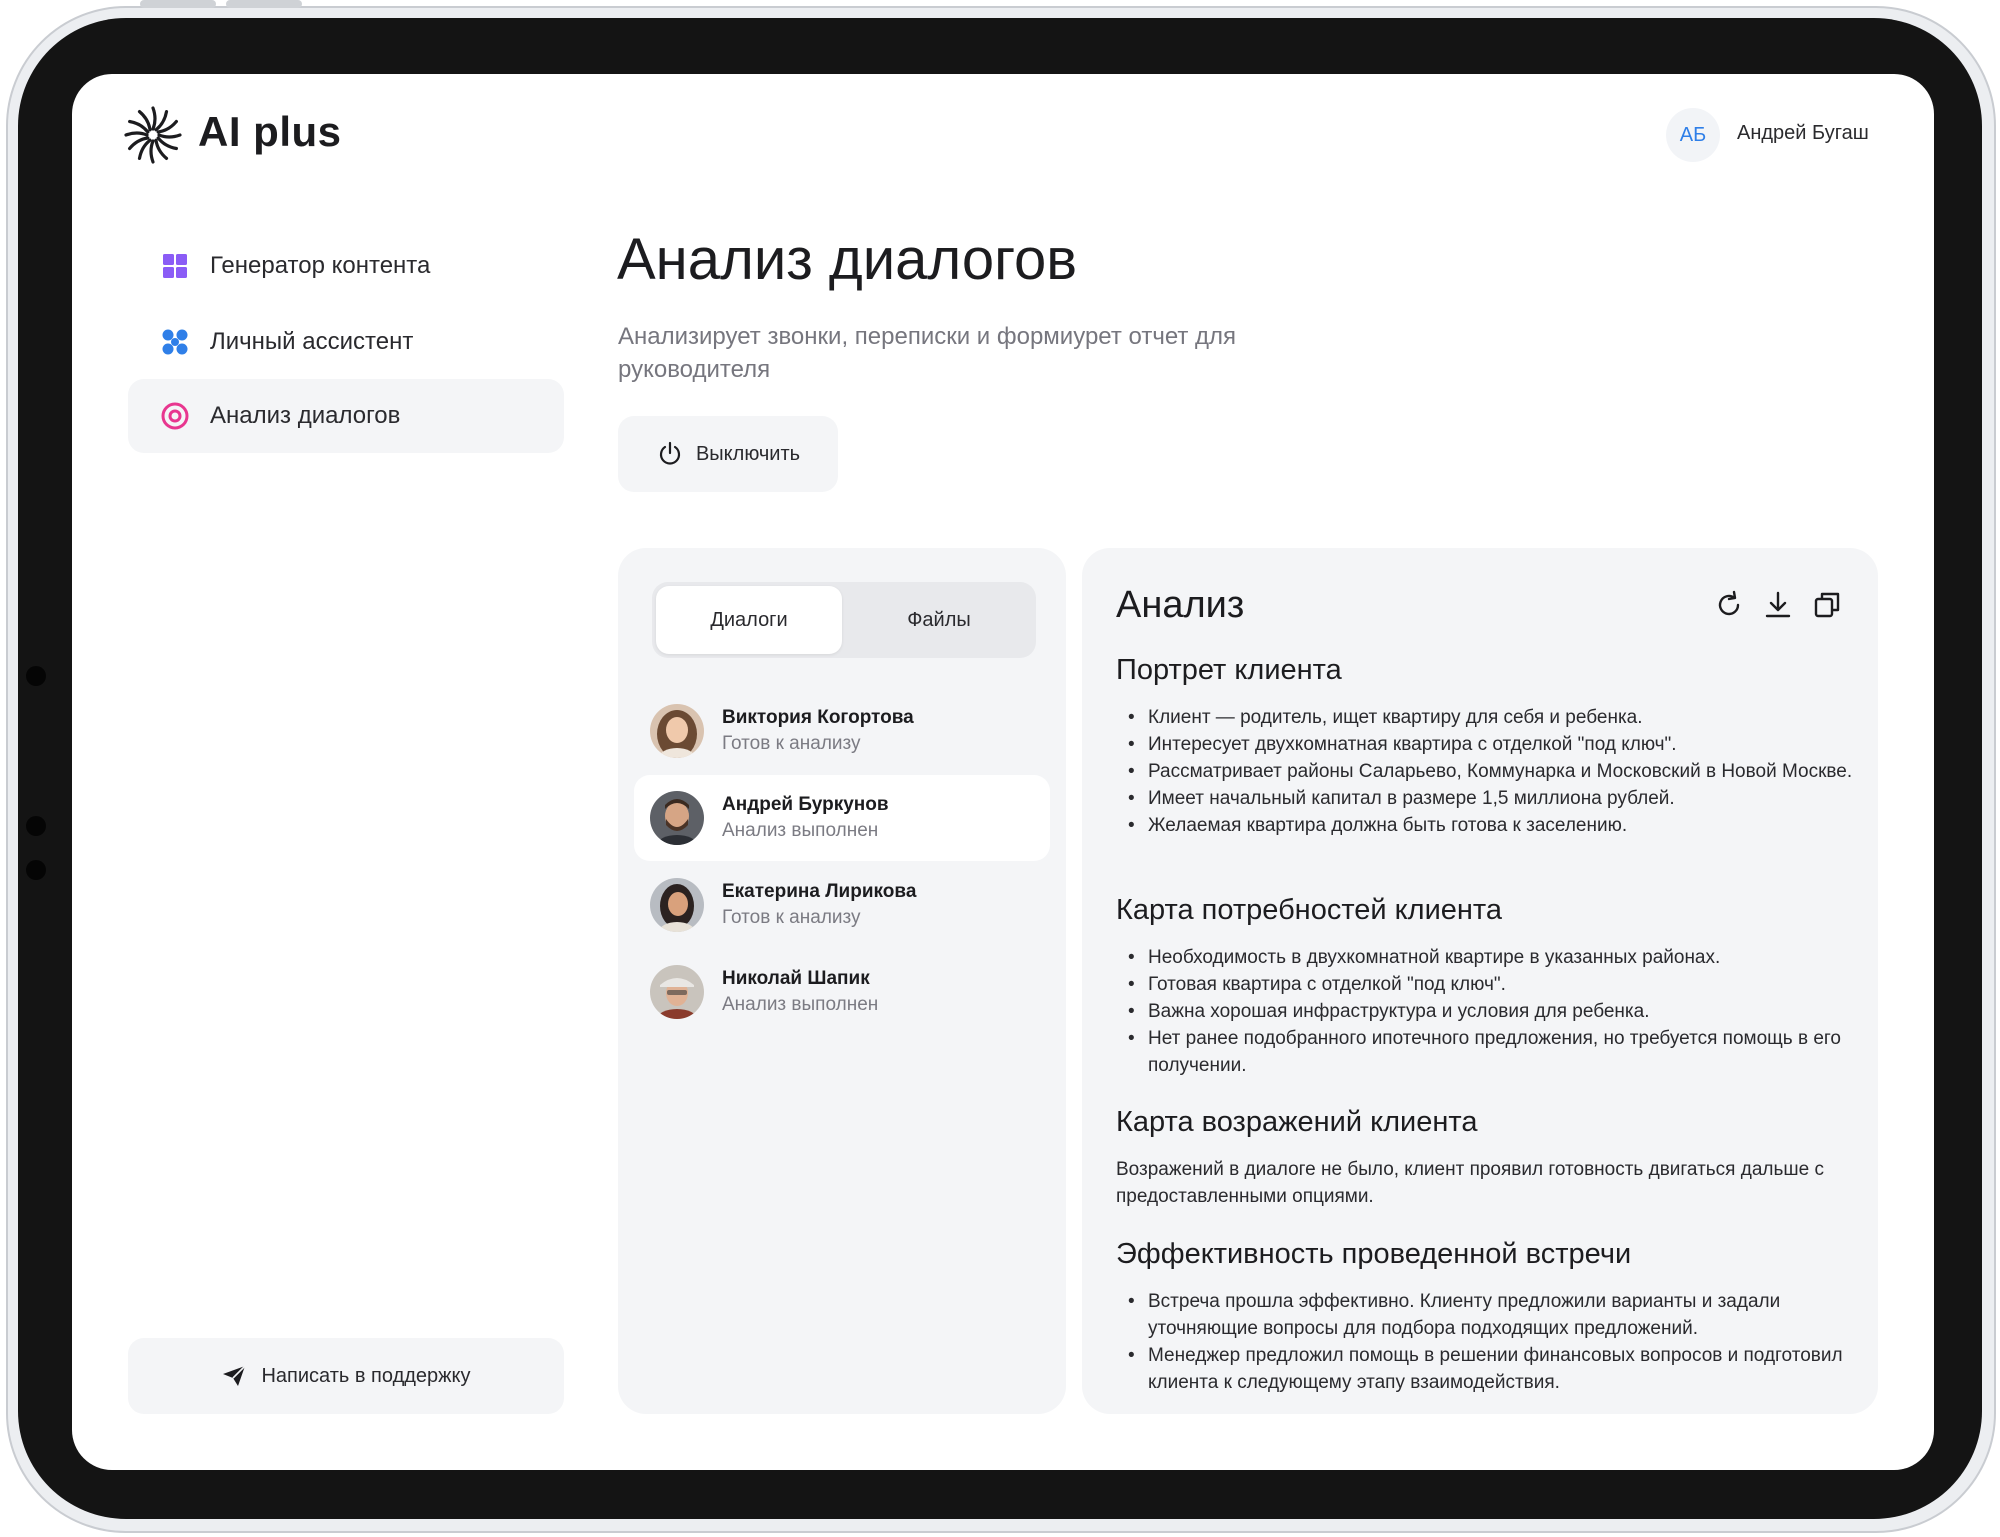 The width and height of the screenshot is (2000, 1537). What do you see at coordinates (1297, 1122) in the screenshot?
I see `section-heading-objections: Карта возражений клиента` at bounding box center [1297, 1122].